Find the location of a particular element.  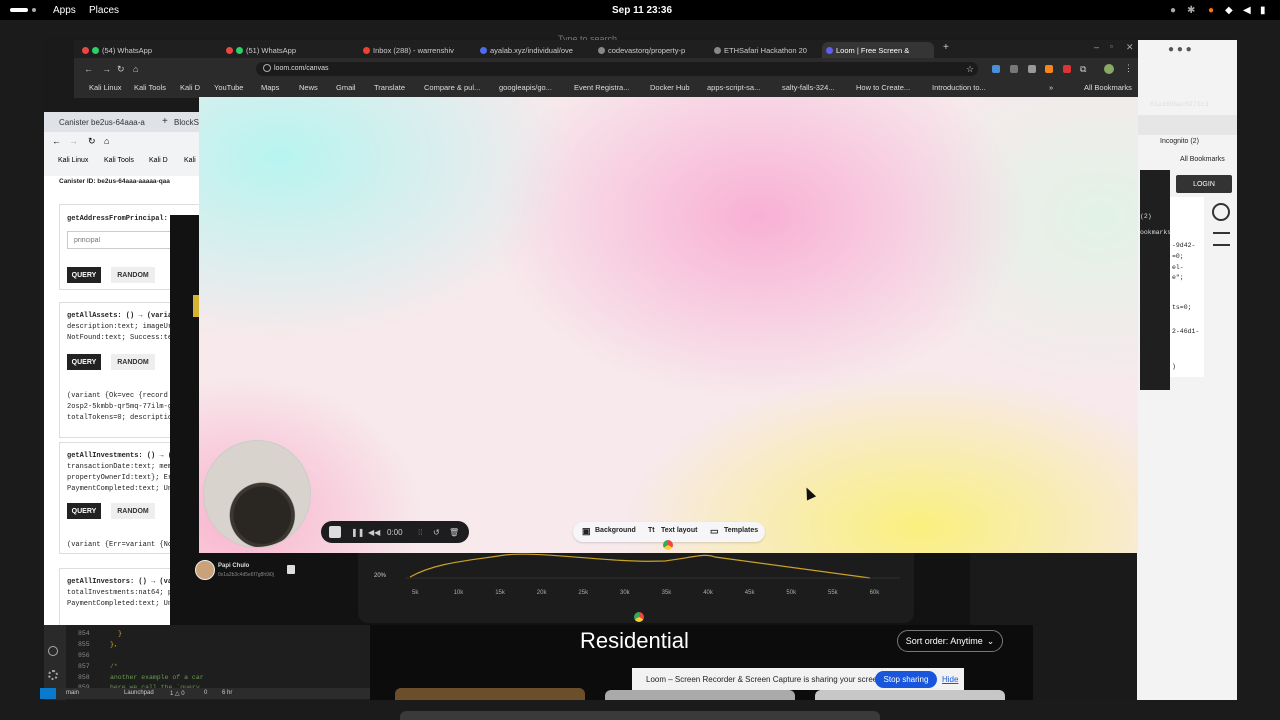

pause-icon: ❚❚ is located at coordinates (357, 532).